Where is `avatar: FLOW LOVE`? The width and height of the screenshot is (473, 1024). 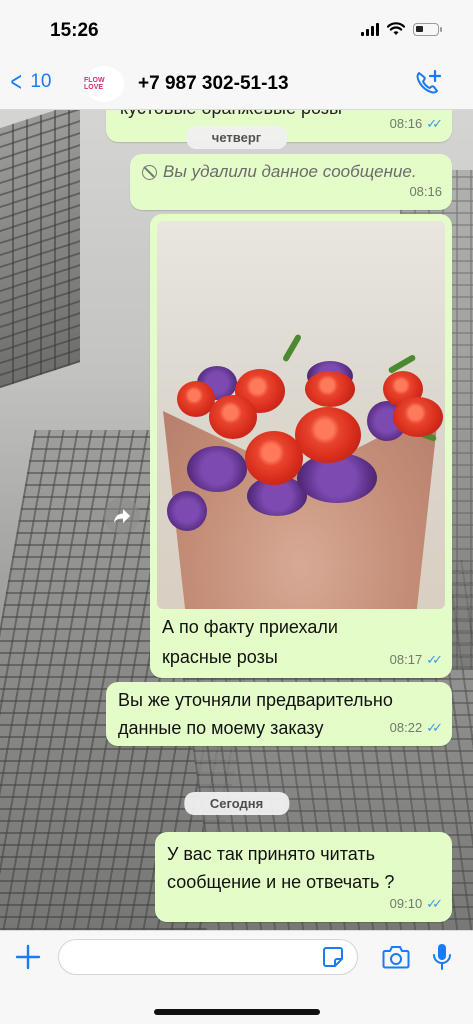
avatar: FLOW LOVE is located at coordinates (104, 84).